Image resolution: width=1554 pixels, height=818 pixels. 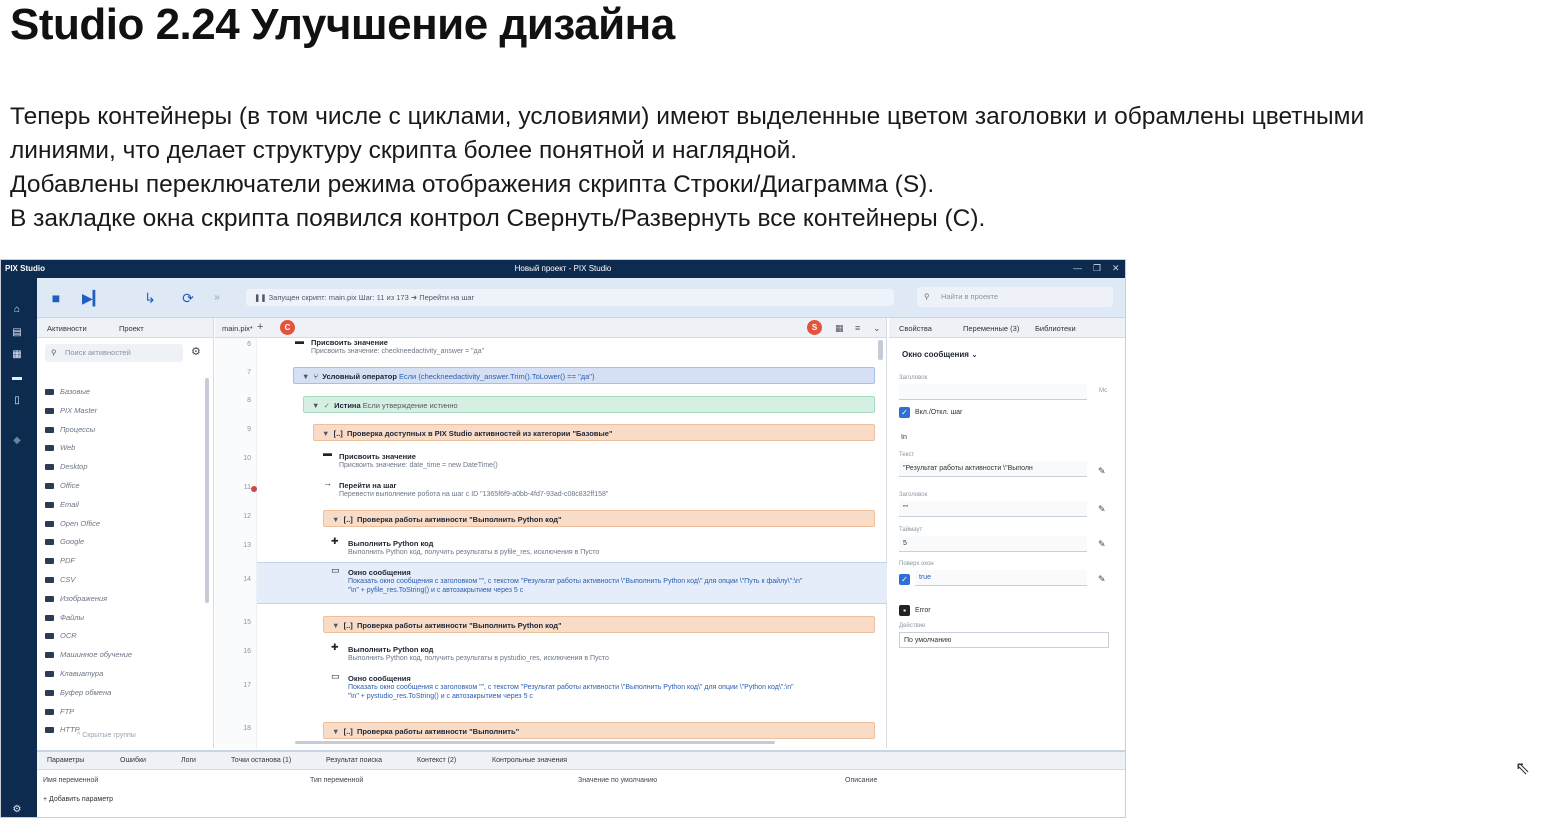 I want to click on caption-field: "", so click(x=993, y=509).